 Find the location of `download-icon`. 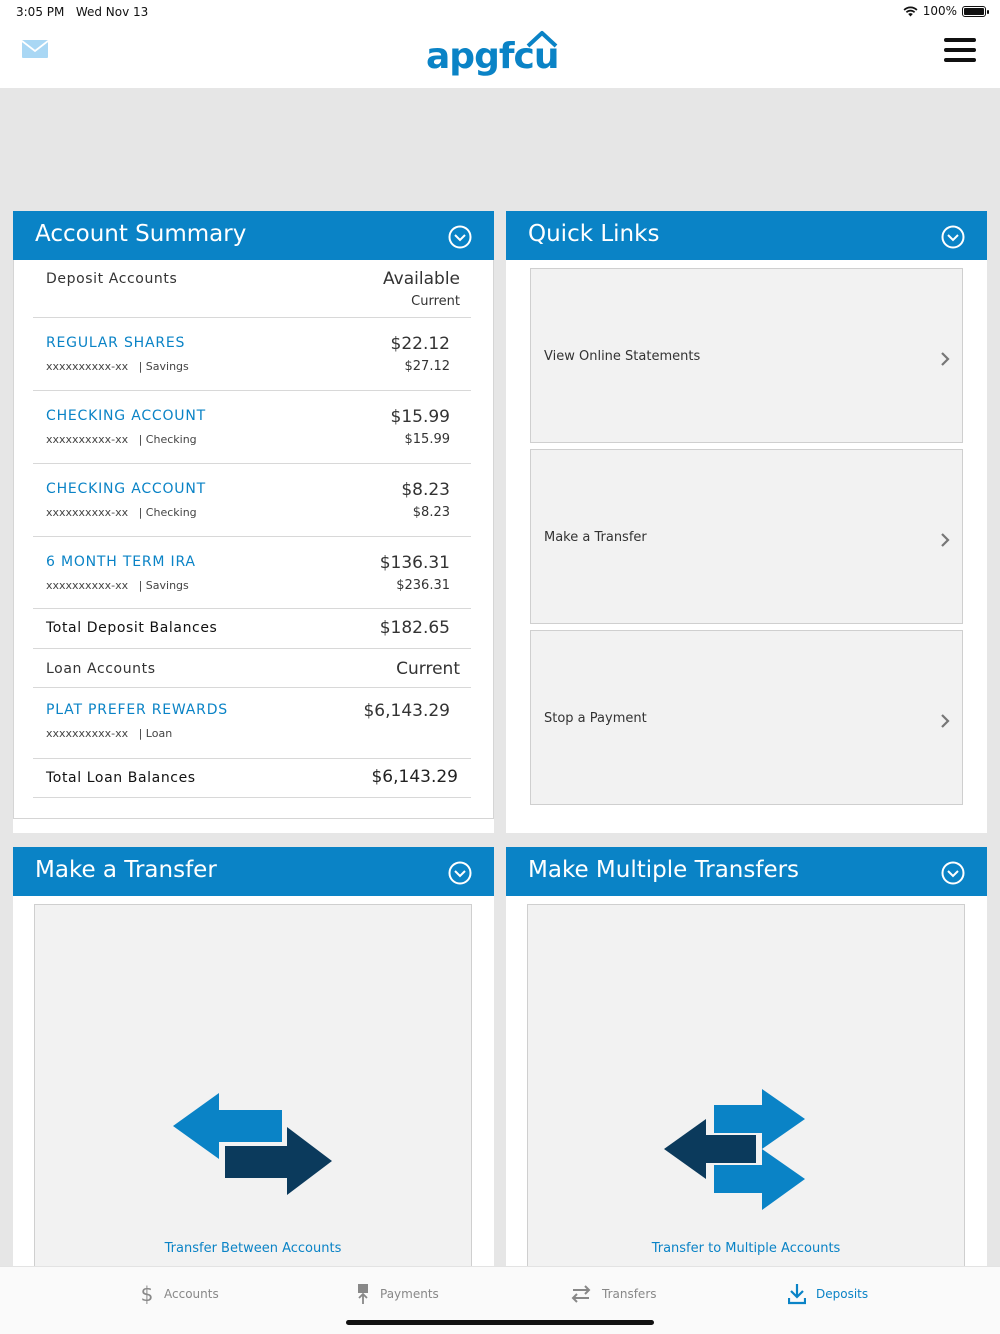

download-icon is located at coordinates (797, 1294).